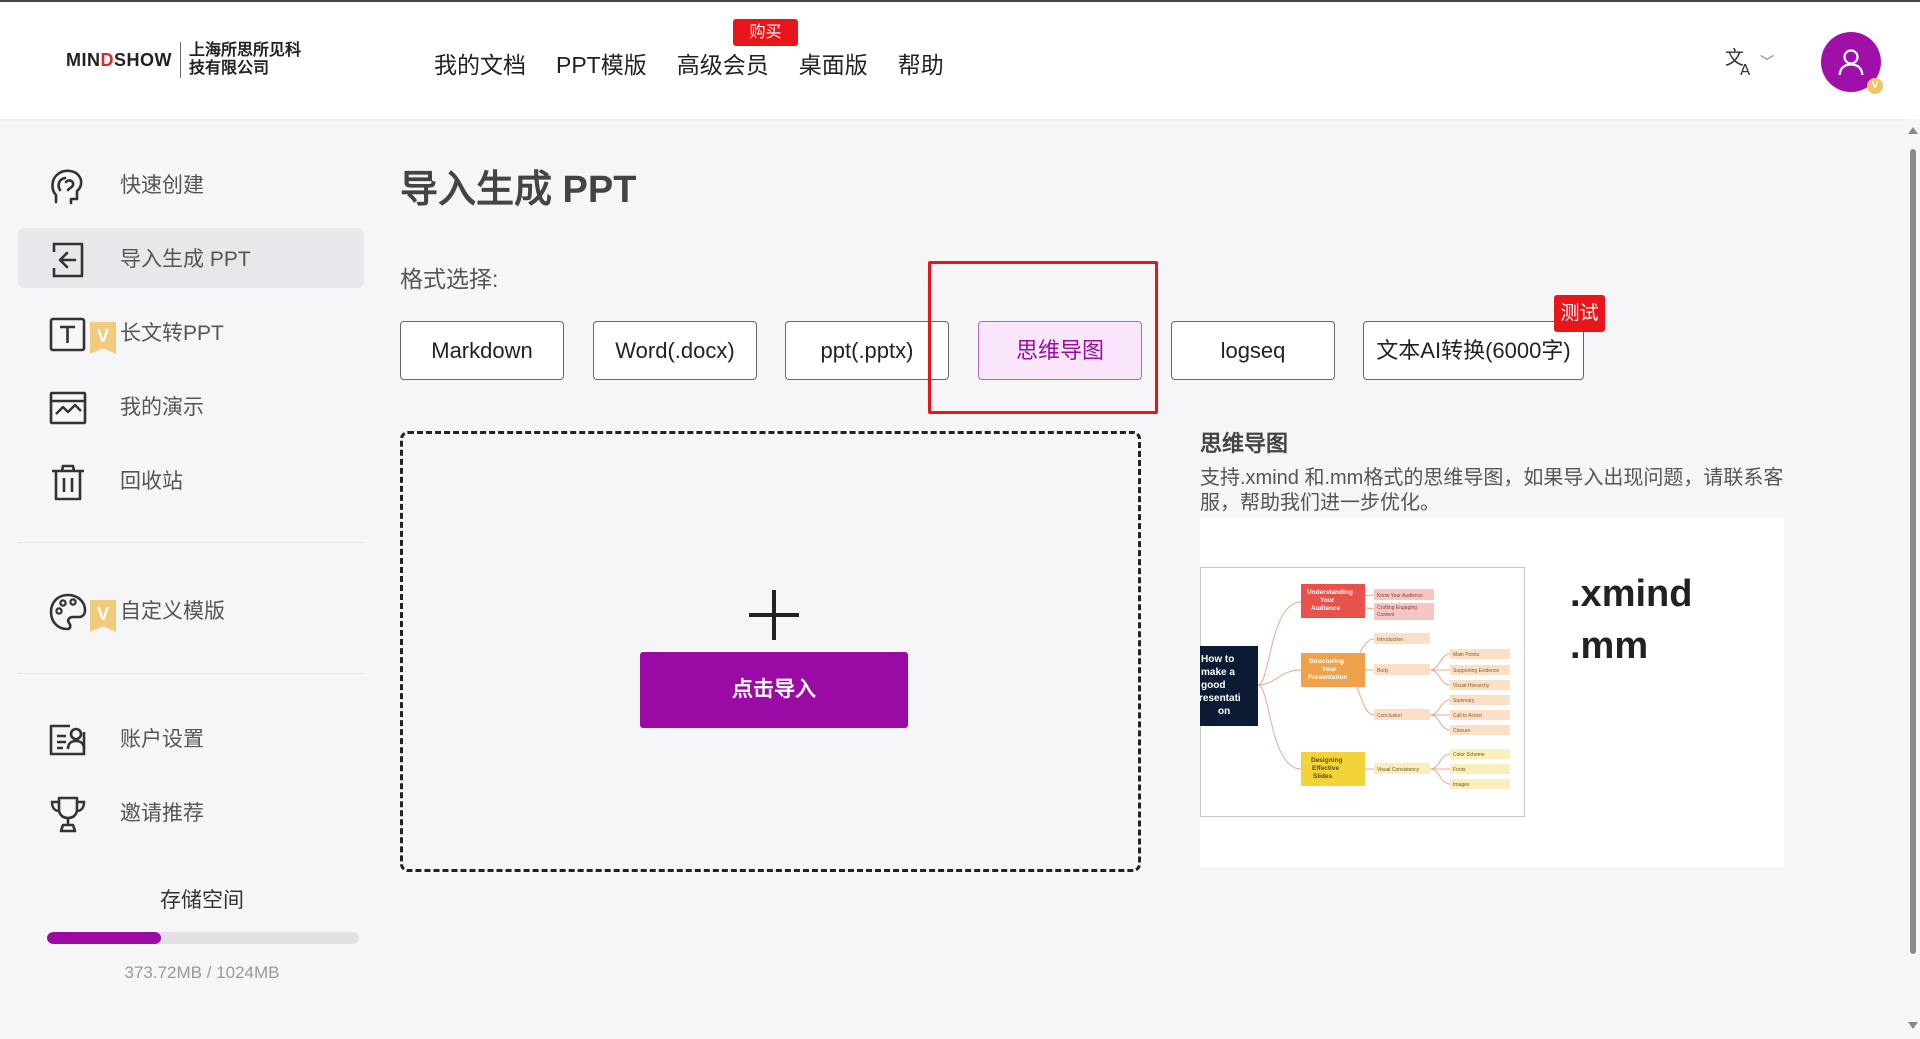 The width and height of the screenshot is (1920, 1039). I want to click on sidebar-item-label: 邀请推荐, so click(162, 813).